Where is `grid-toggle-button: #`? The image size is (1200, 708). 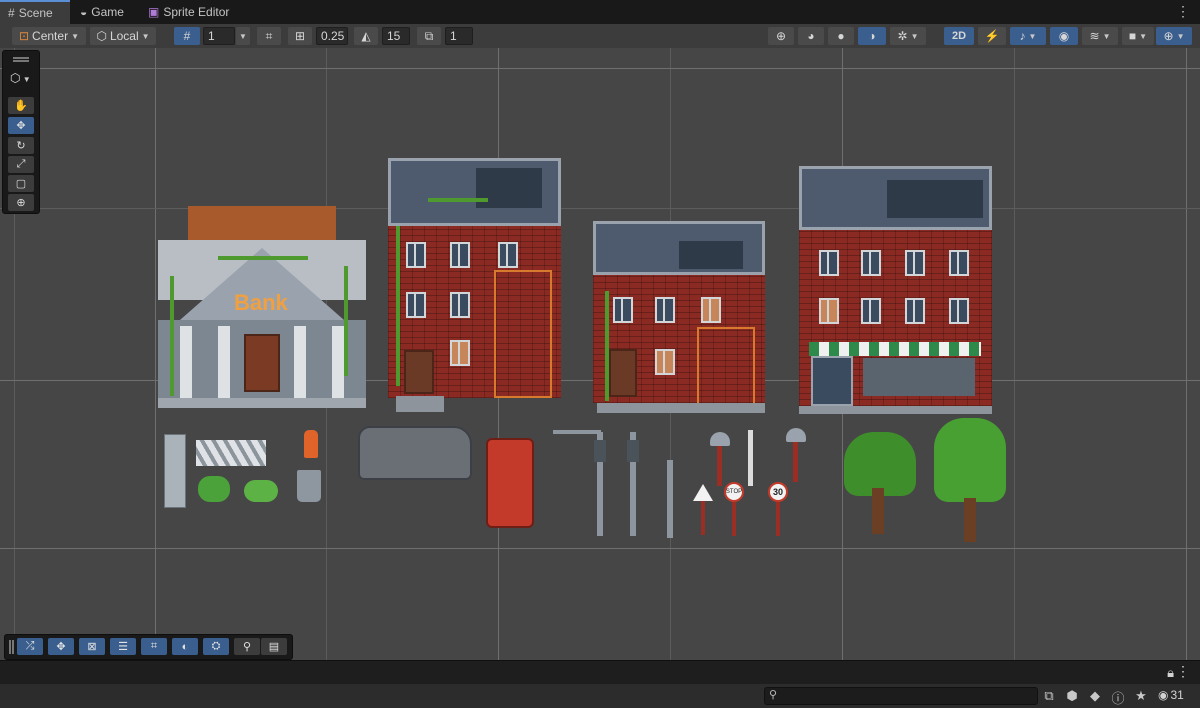 grid-toggle-button: # is located at coordinates (187, 36).